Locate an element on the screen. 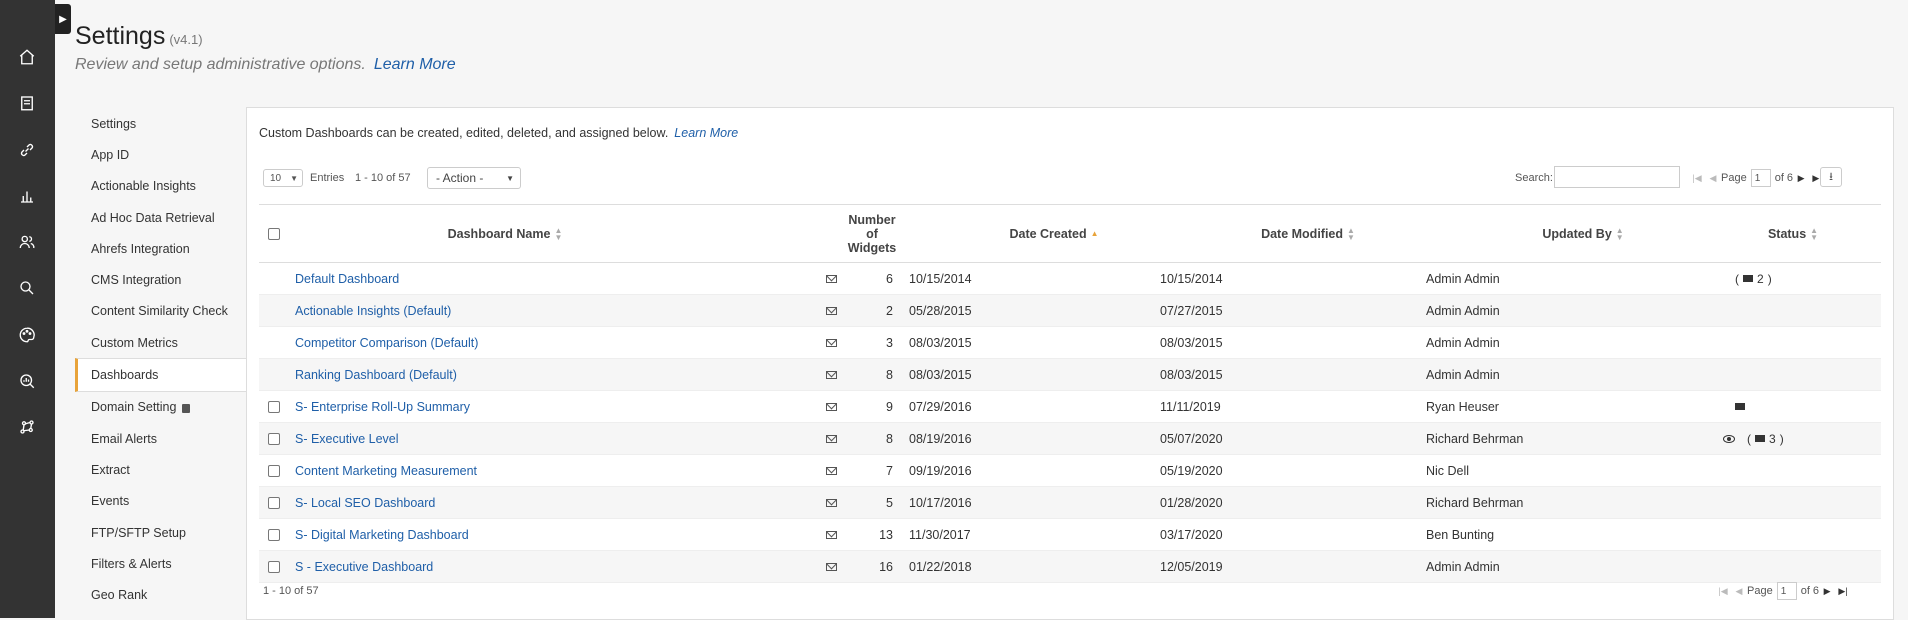  settings-nav-item: App ID is located at coordinates (161, 154).